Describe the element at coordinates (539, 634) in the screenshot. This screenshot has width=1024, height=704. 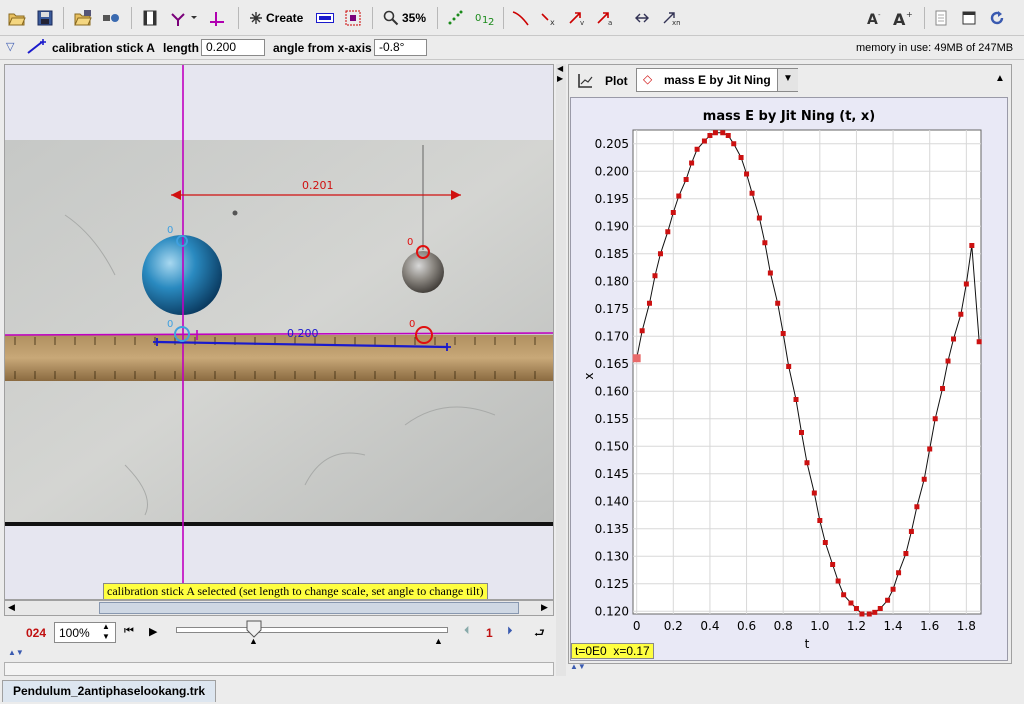
I see `loop-icon: ⮐` at that location.